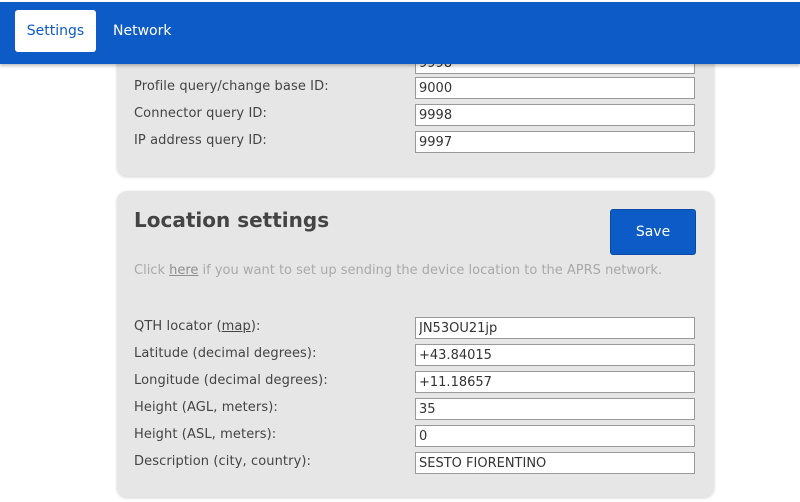 This screenshot has width=800, height=502. What do you see at coordinates (555, 409) in the screenshot?
I see `height-agl-input` at bounding box center [555, 409].